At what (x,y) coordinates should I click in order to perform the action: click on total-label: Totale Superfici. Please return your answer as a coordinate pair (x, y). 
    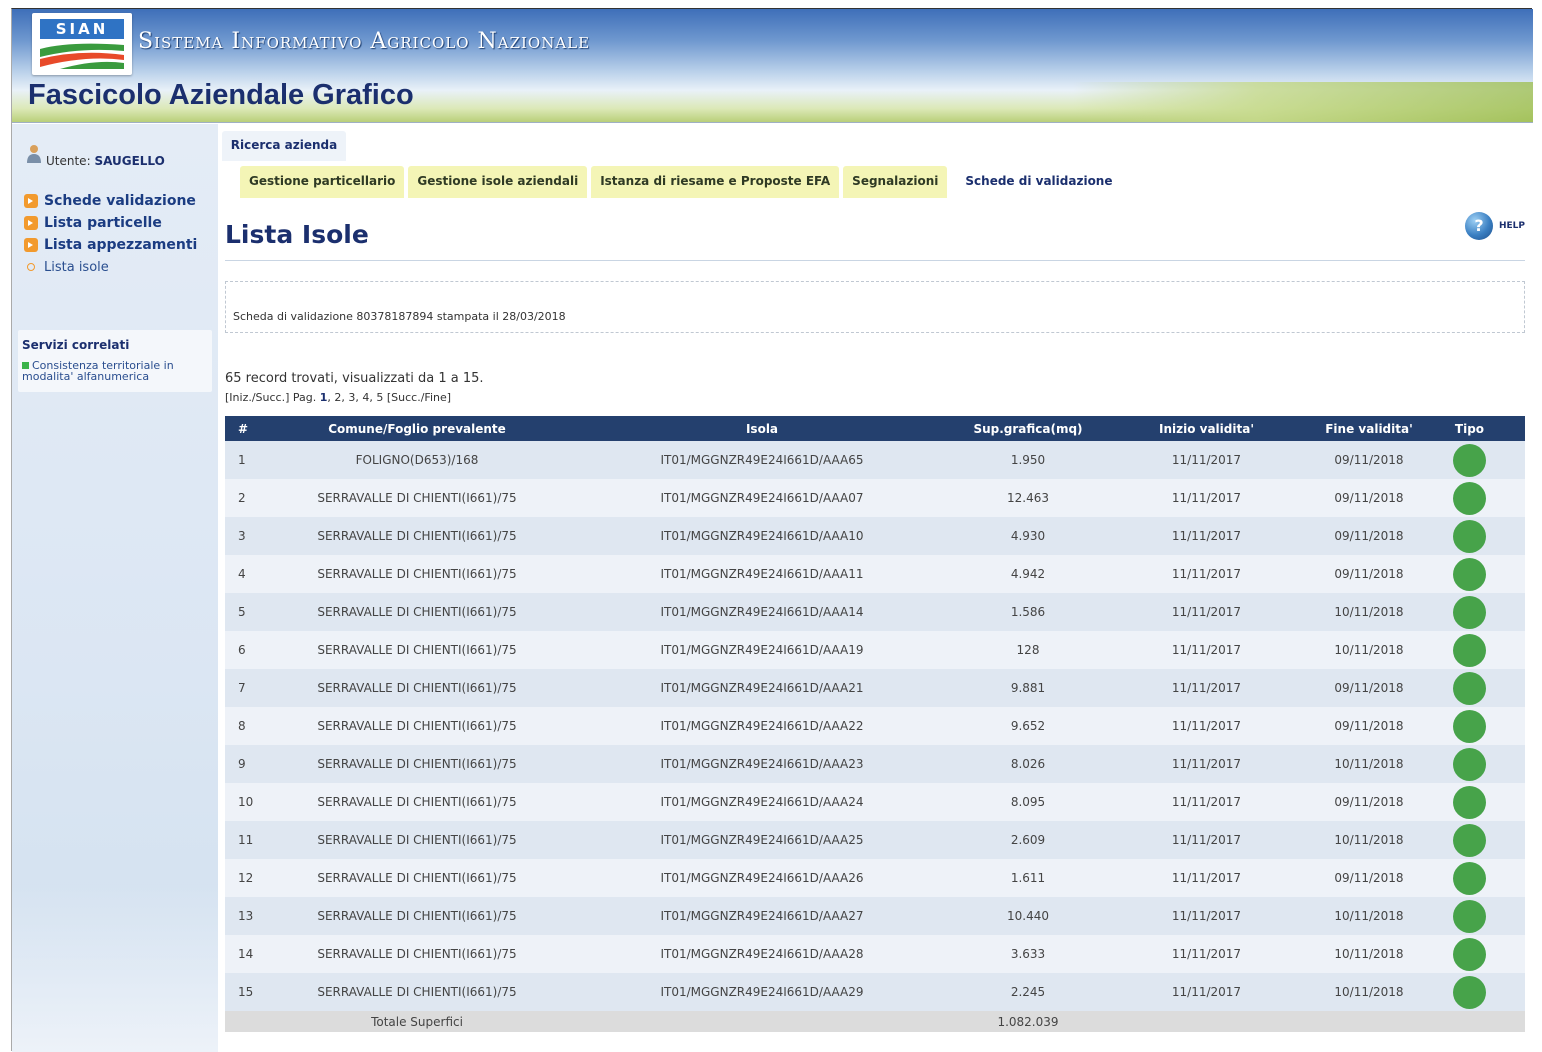
    Looking at the image, I should click on (417, 1021).